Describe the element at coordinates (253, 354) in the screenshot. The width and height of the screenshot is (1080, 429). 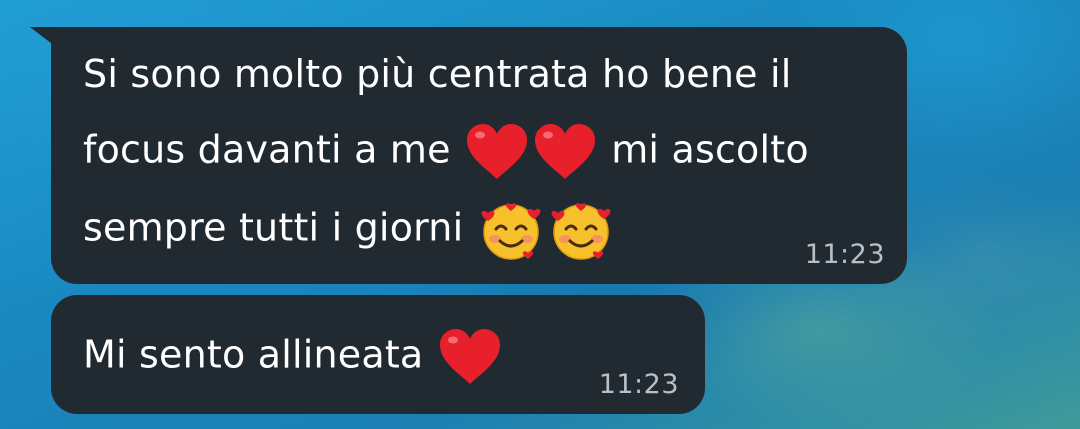
I see `message-text: Mi sento allineata` at that location.